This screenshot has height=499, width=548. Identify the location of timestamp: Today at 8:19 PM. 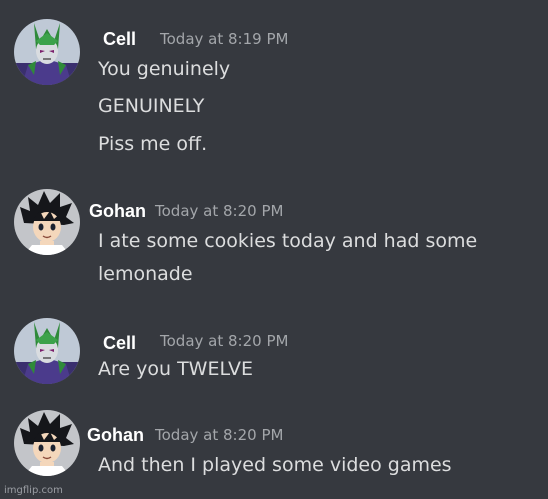
(224, 39).